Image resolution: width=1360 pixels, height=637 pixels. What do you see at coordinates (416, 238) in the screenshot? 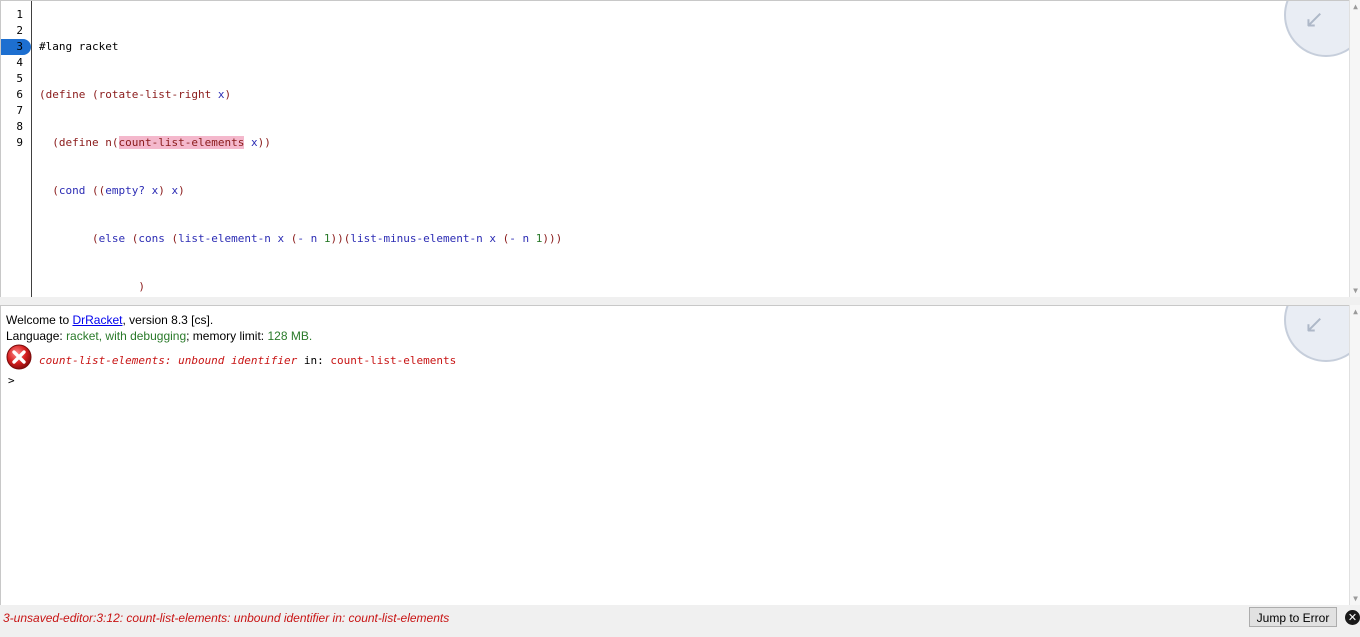
I see `function-name: list-minus-element-n` at bounding box center [416, 238].